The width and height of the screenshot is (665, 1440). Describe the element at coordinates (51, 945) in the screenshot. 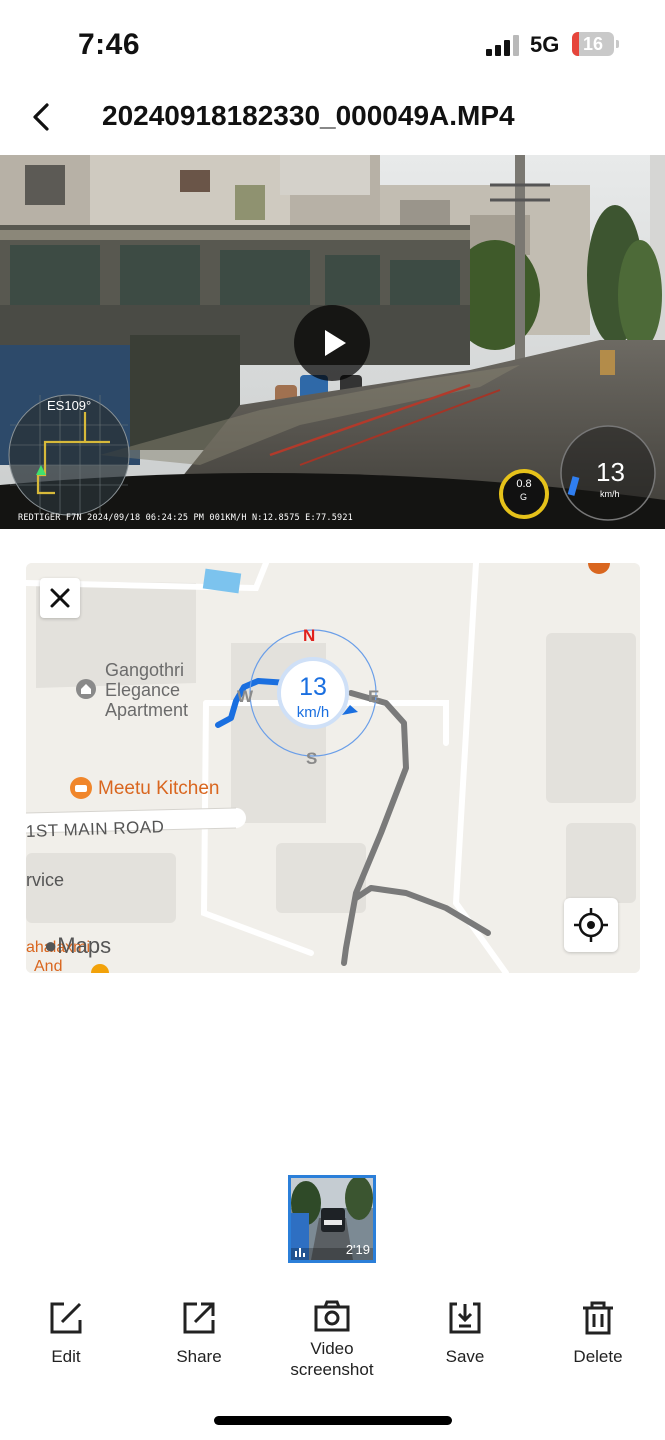

I see `apple-logo-icon: ●` at that location.